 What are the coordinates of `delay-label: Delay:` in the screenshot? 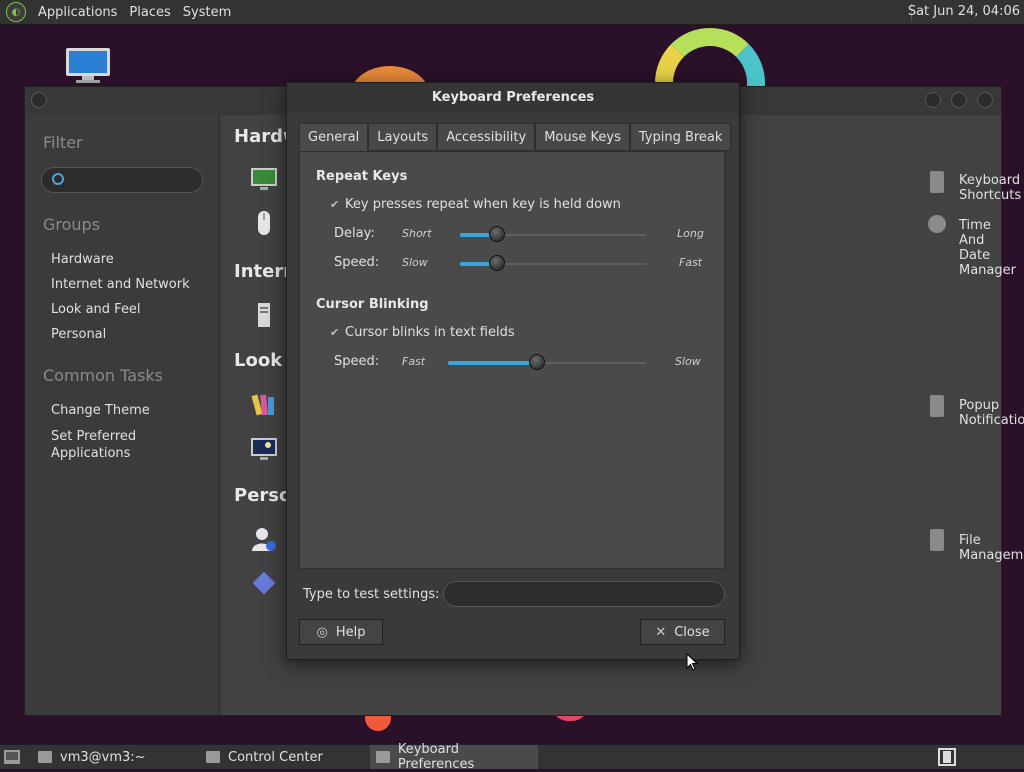 It's located at (354, 233).